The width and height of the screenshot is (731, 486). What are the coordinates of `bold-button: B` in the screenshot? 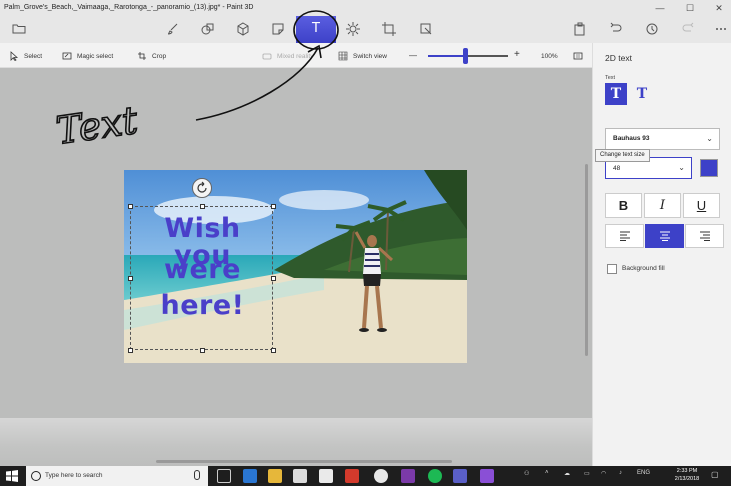 It's located at (623, 205).